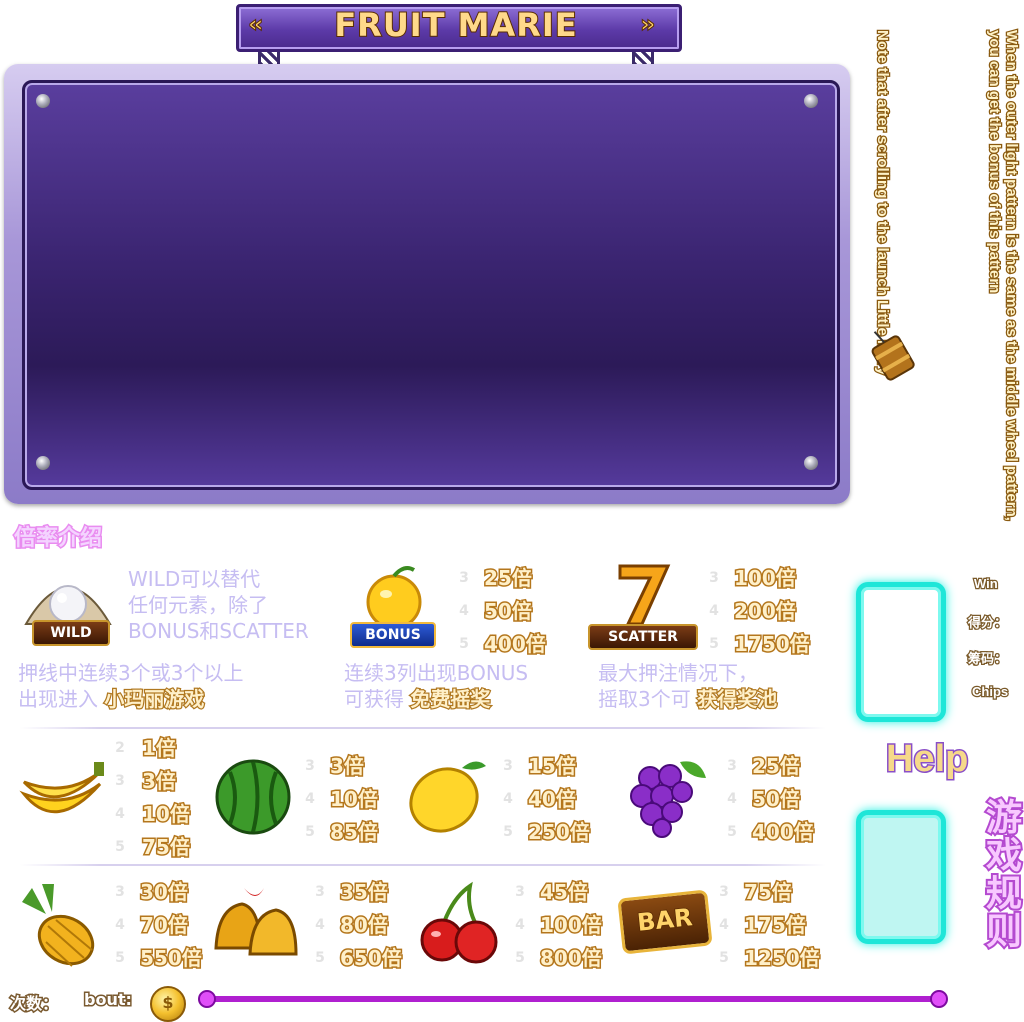  Describe the element at coordinates (164, 925) in the screenshot. I see `multiplier: 70倍` at that location.